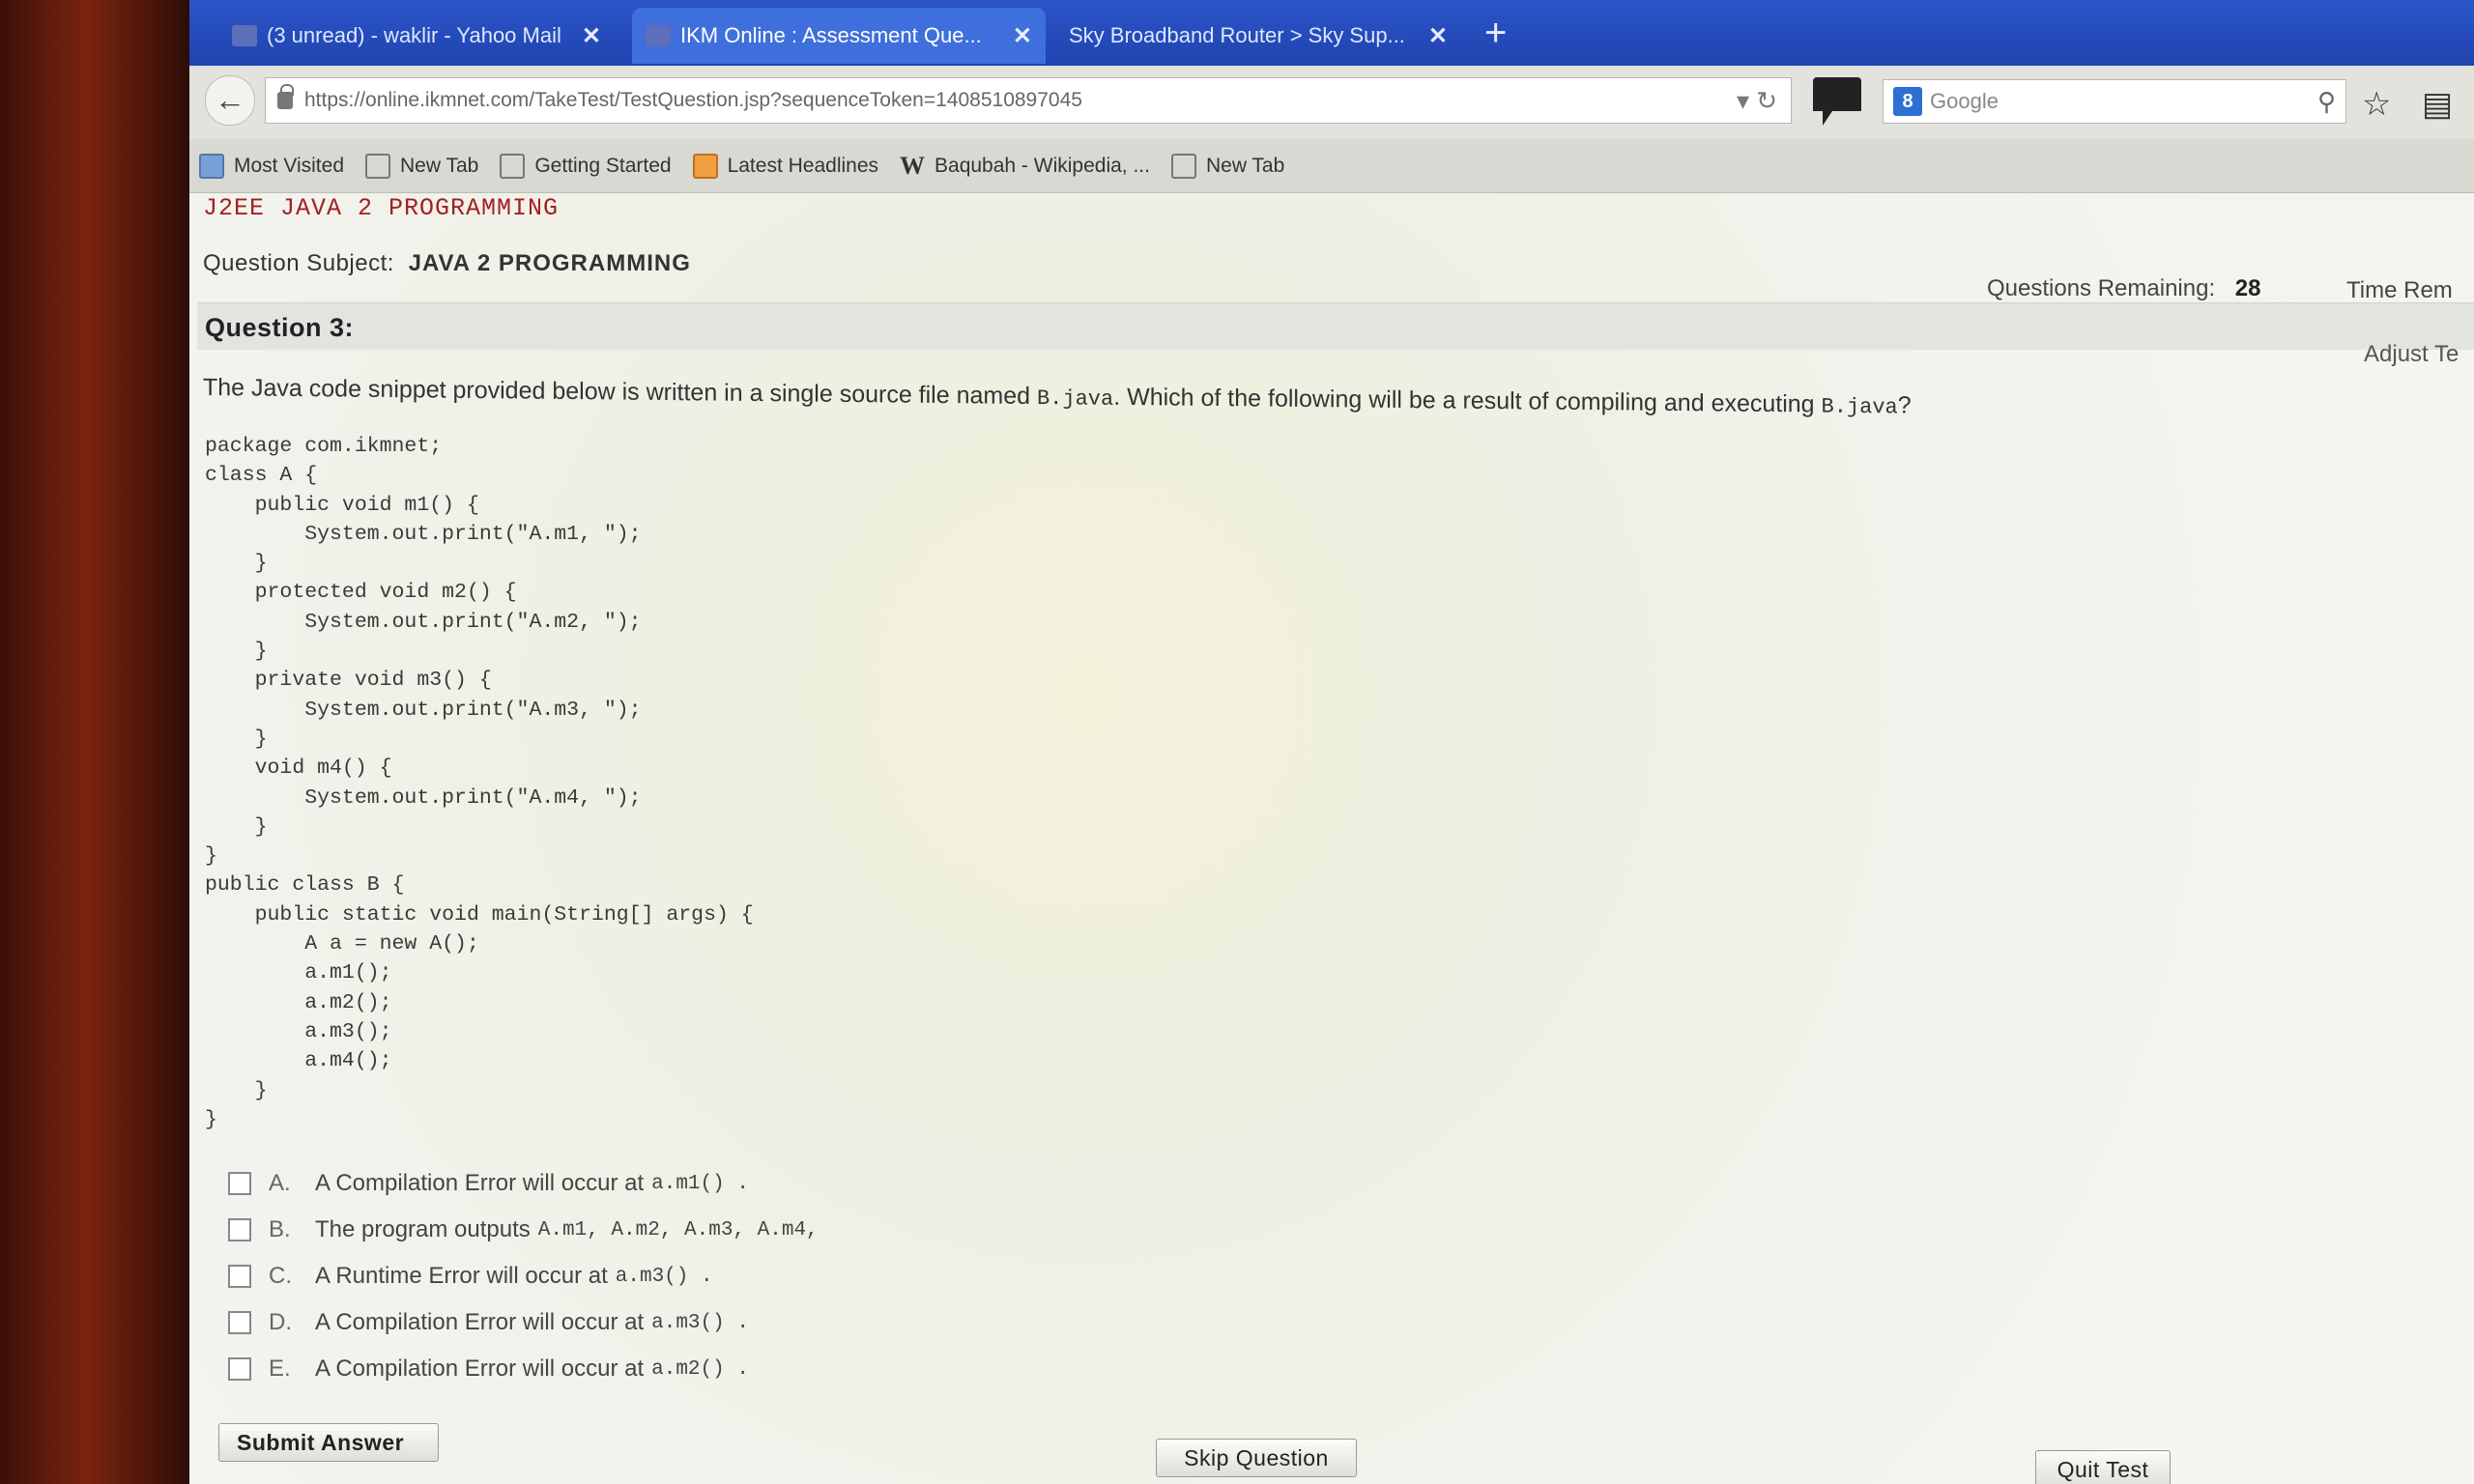 This screenshot has width=2474, height=1484. Describe the element at coordinates (2101, 288) in the screenshot. I see `remaining-label: Questions Remaining:` at that location.